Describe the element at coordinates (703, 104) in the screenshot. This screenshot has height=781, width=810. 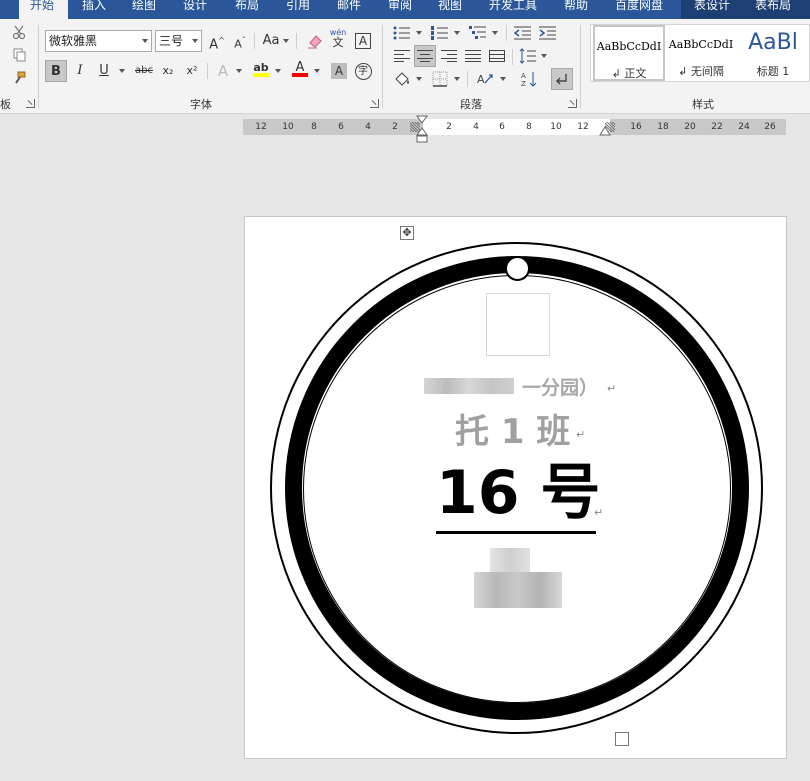
I see `styles-group-label: 样式` at that location.